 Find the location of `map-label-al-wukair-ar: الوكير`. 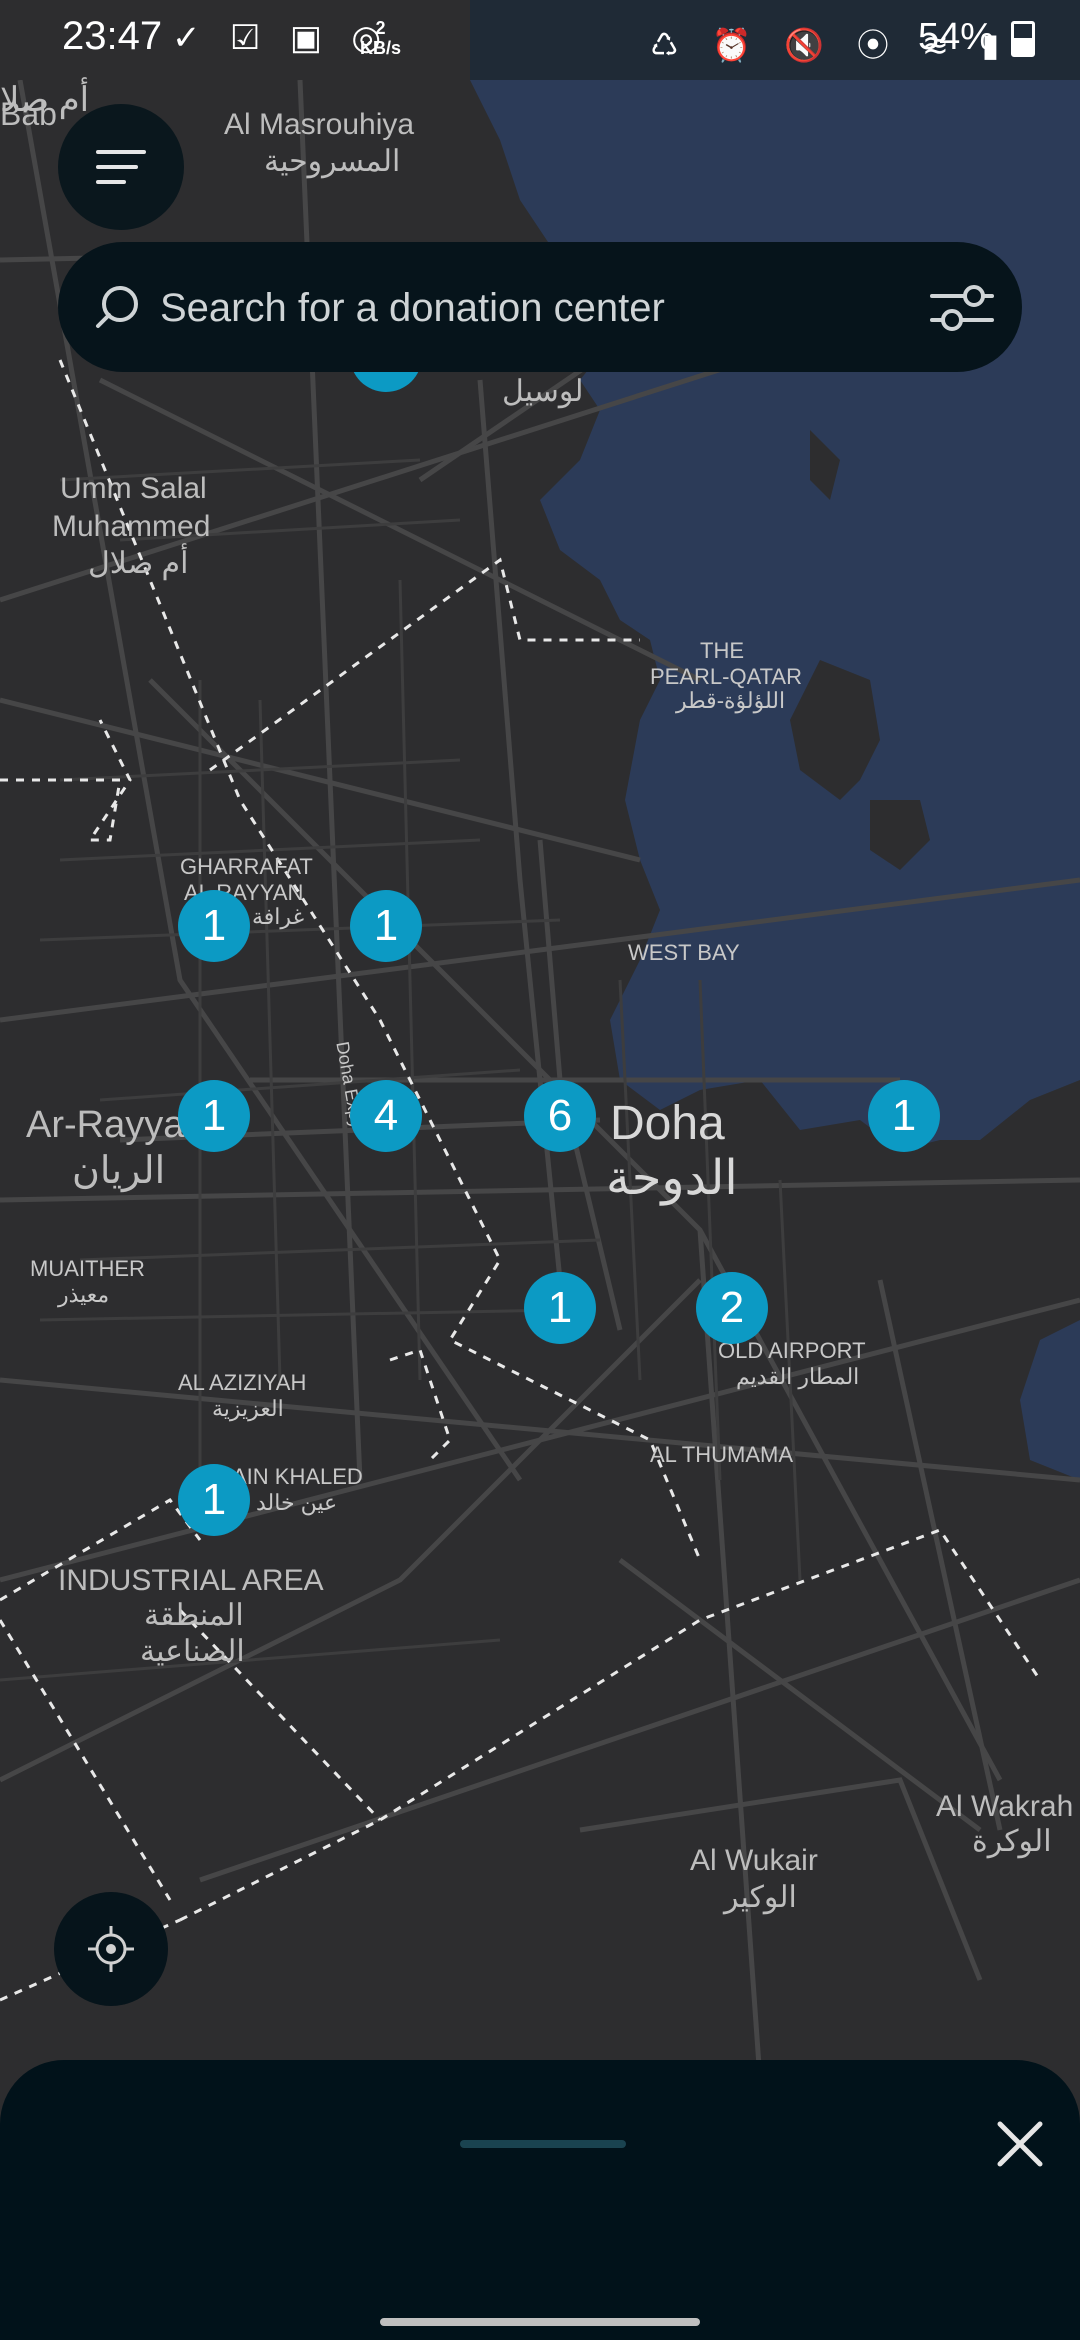

map-label-al-wukair-ar: الوكير is located at coordinates (760, 1897).